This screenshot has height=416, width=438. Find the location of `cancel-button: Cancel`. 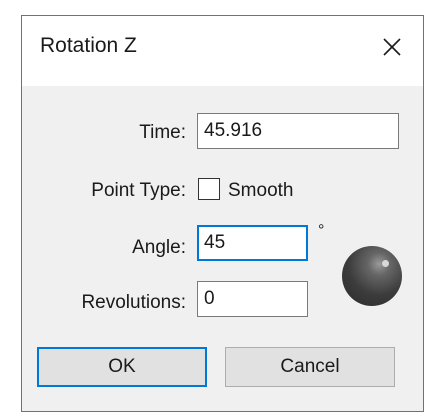

cancel-button: Cancel is located at coordinates (310, 367).